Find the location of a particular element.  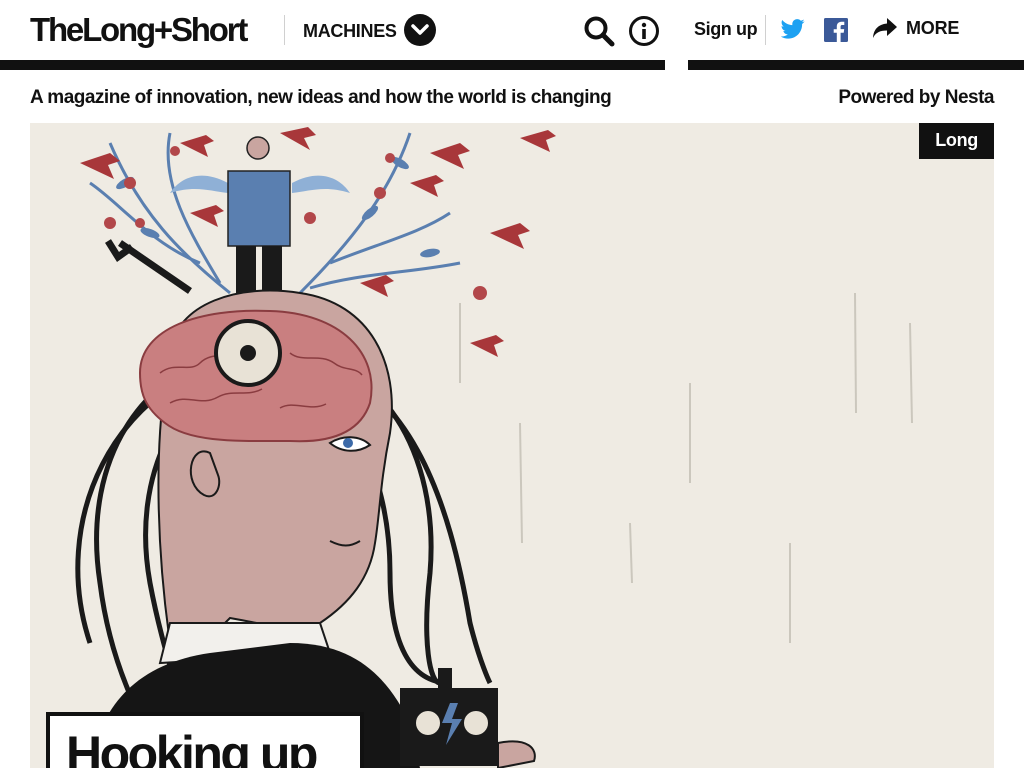

search-icon is located at coordinates (599, 31).